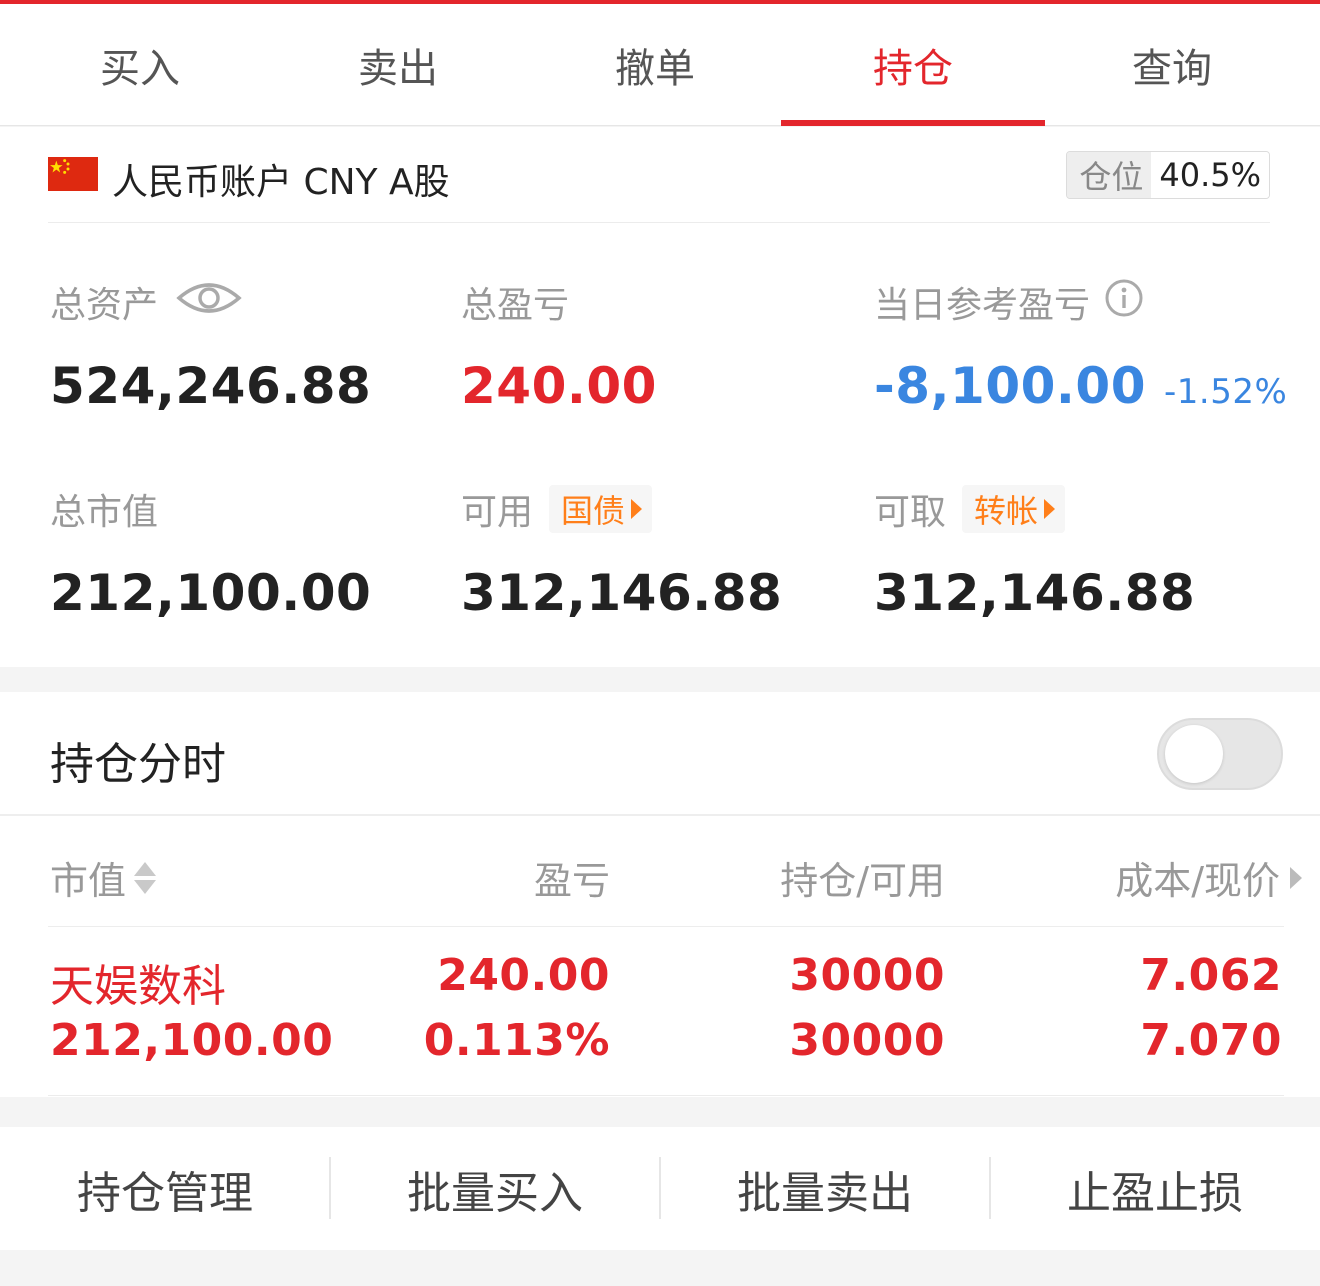 This screenshot has width=1320, height=1286. What do you see at coordinates (495, 1188) in the screenshot?
I see `batch-buy-button: 批量买入` at bounding box center [495, 1188].